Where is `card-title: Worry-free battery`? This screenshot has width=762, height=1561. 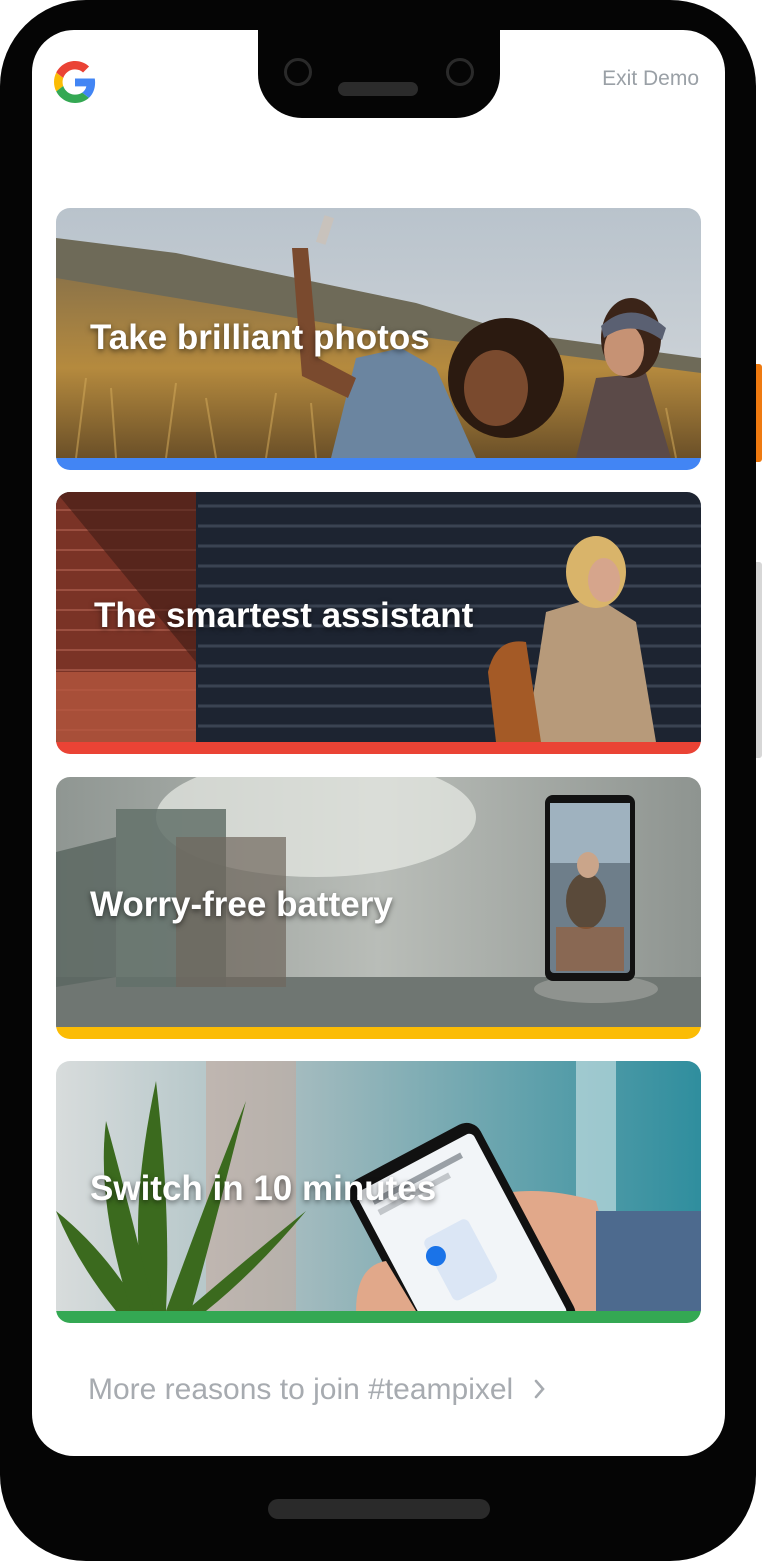 card-title: Worry-free battery is located at coordinates (241, 904).